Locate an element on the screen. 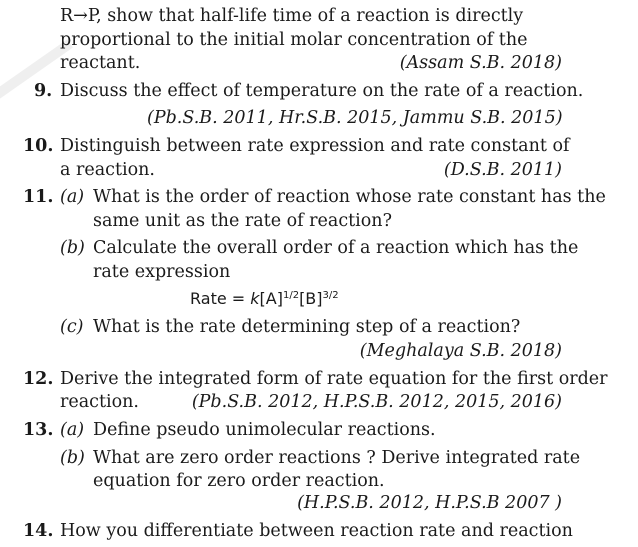  q10-text: a reaction. is located at coordinates (107, 170).